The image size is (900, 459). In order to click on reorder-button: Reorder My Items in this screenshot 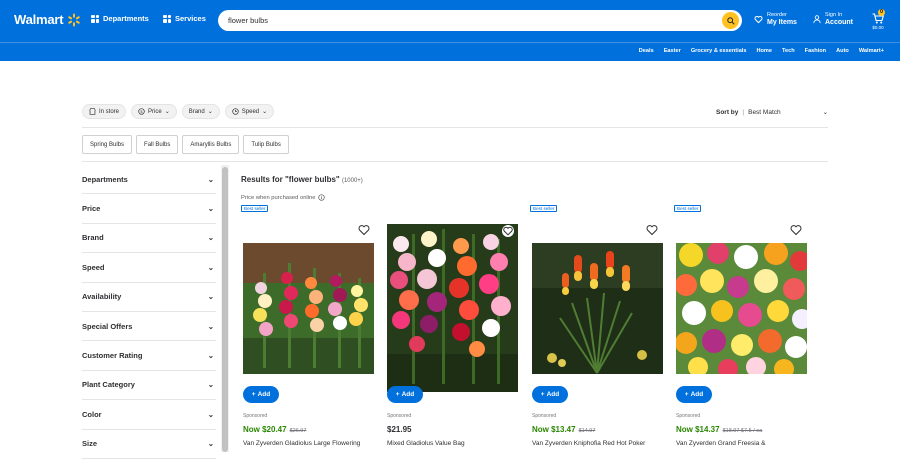, I will do `click(775, 19)`.